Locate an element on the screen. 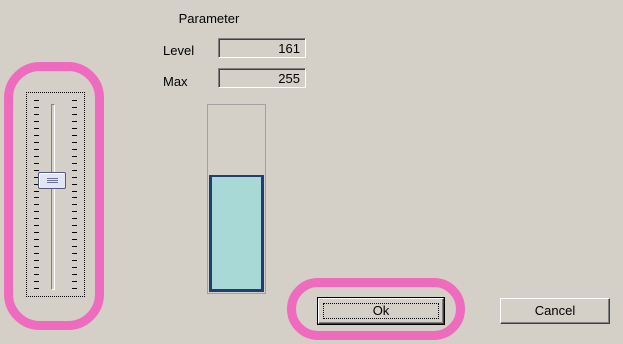 Image resolution: width=623 pixels, height=344 pixels. cancel-button: Cancel is located at coordinates (555, 311).